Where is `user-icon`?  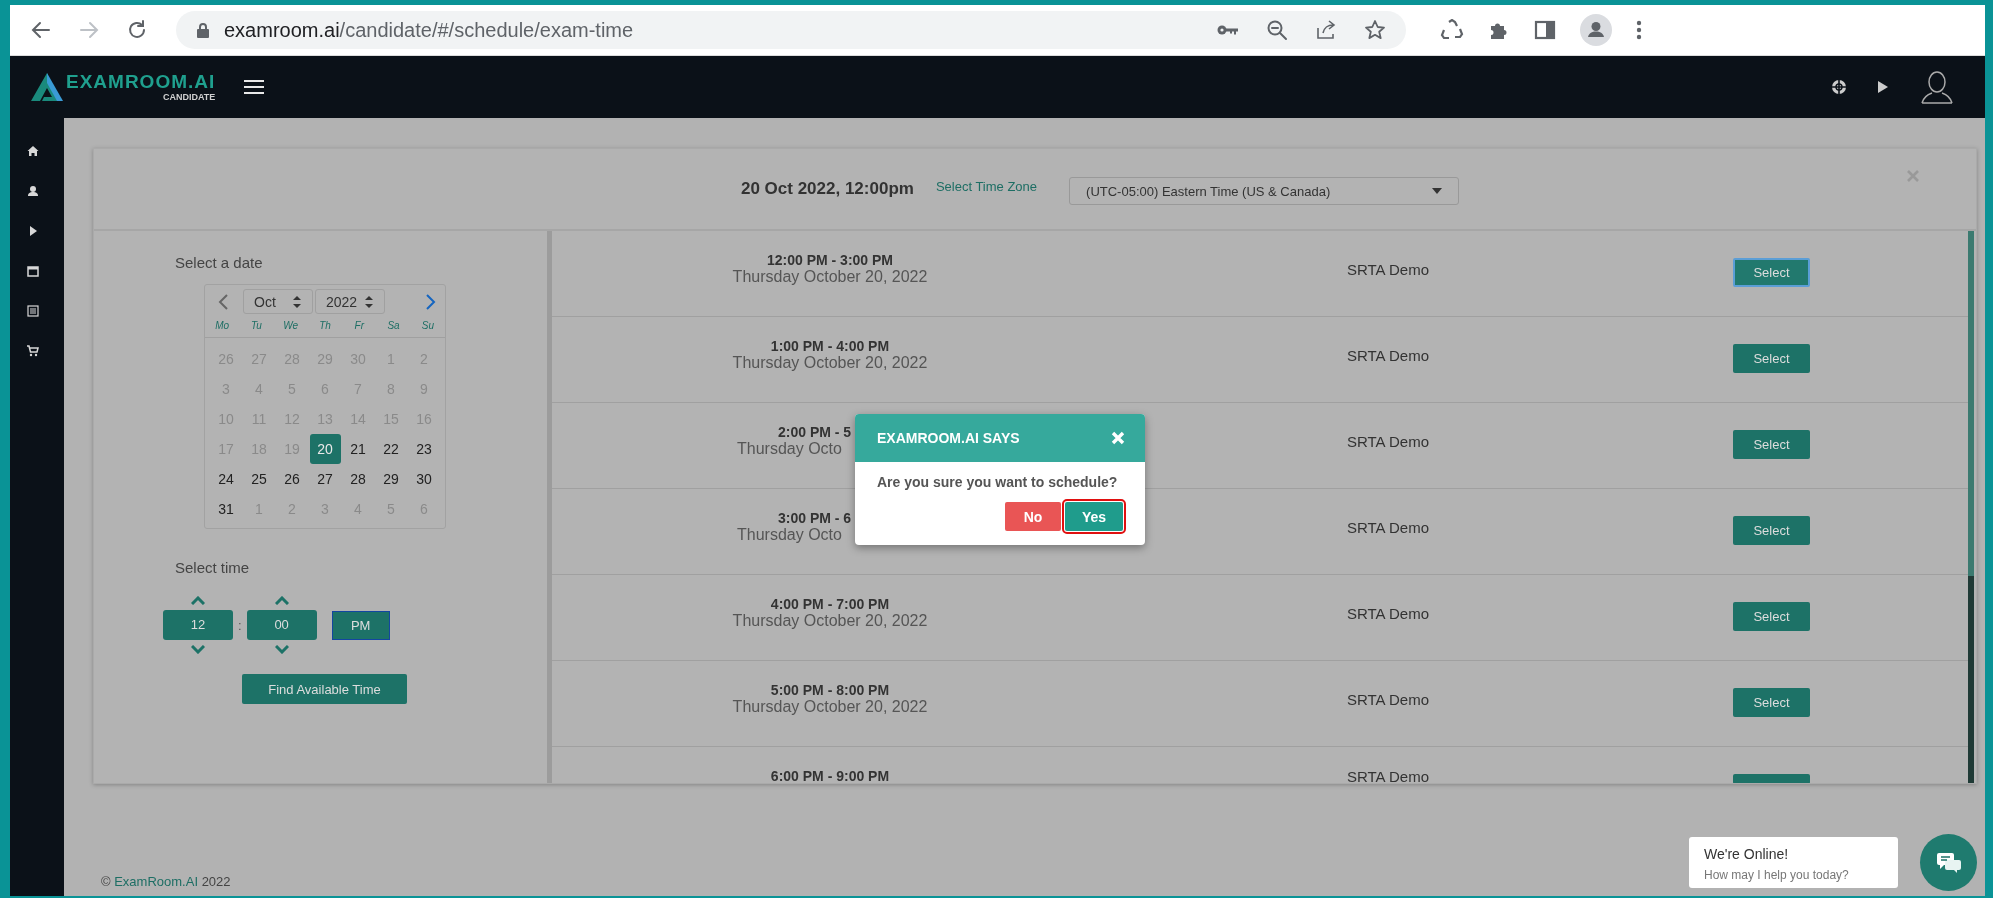 user-icon is located at coordinates (33, 191).